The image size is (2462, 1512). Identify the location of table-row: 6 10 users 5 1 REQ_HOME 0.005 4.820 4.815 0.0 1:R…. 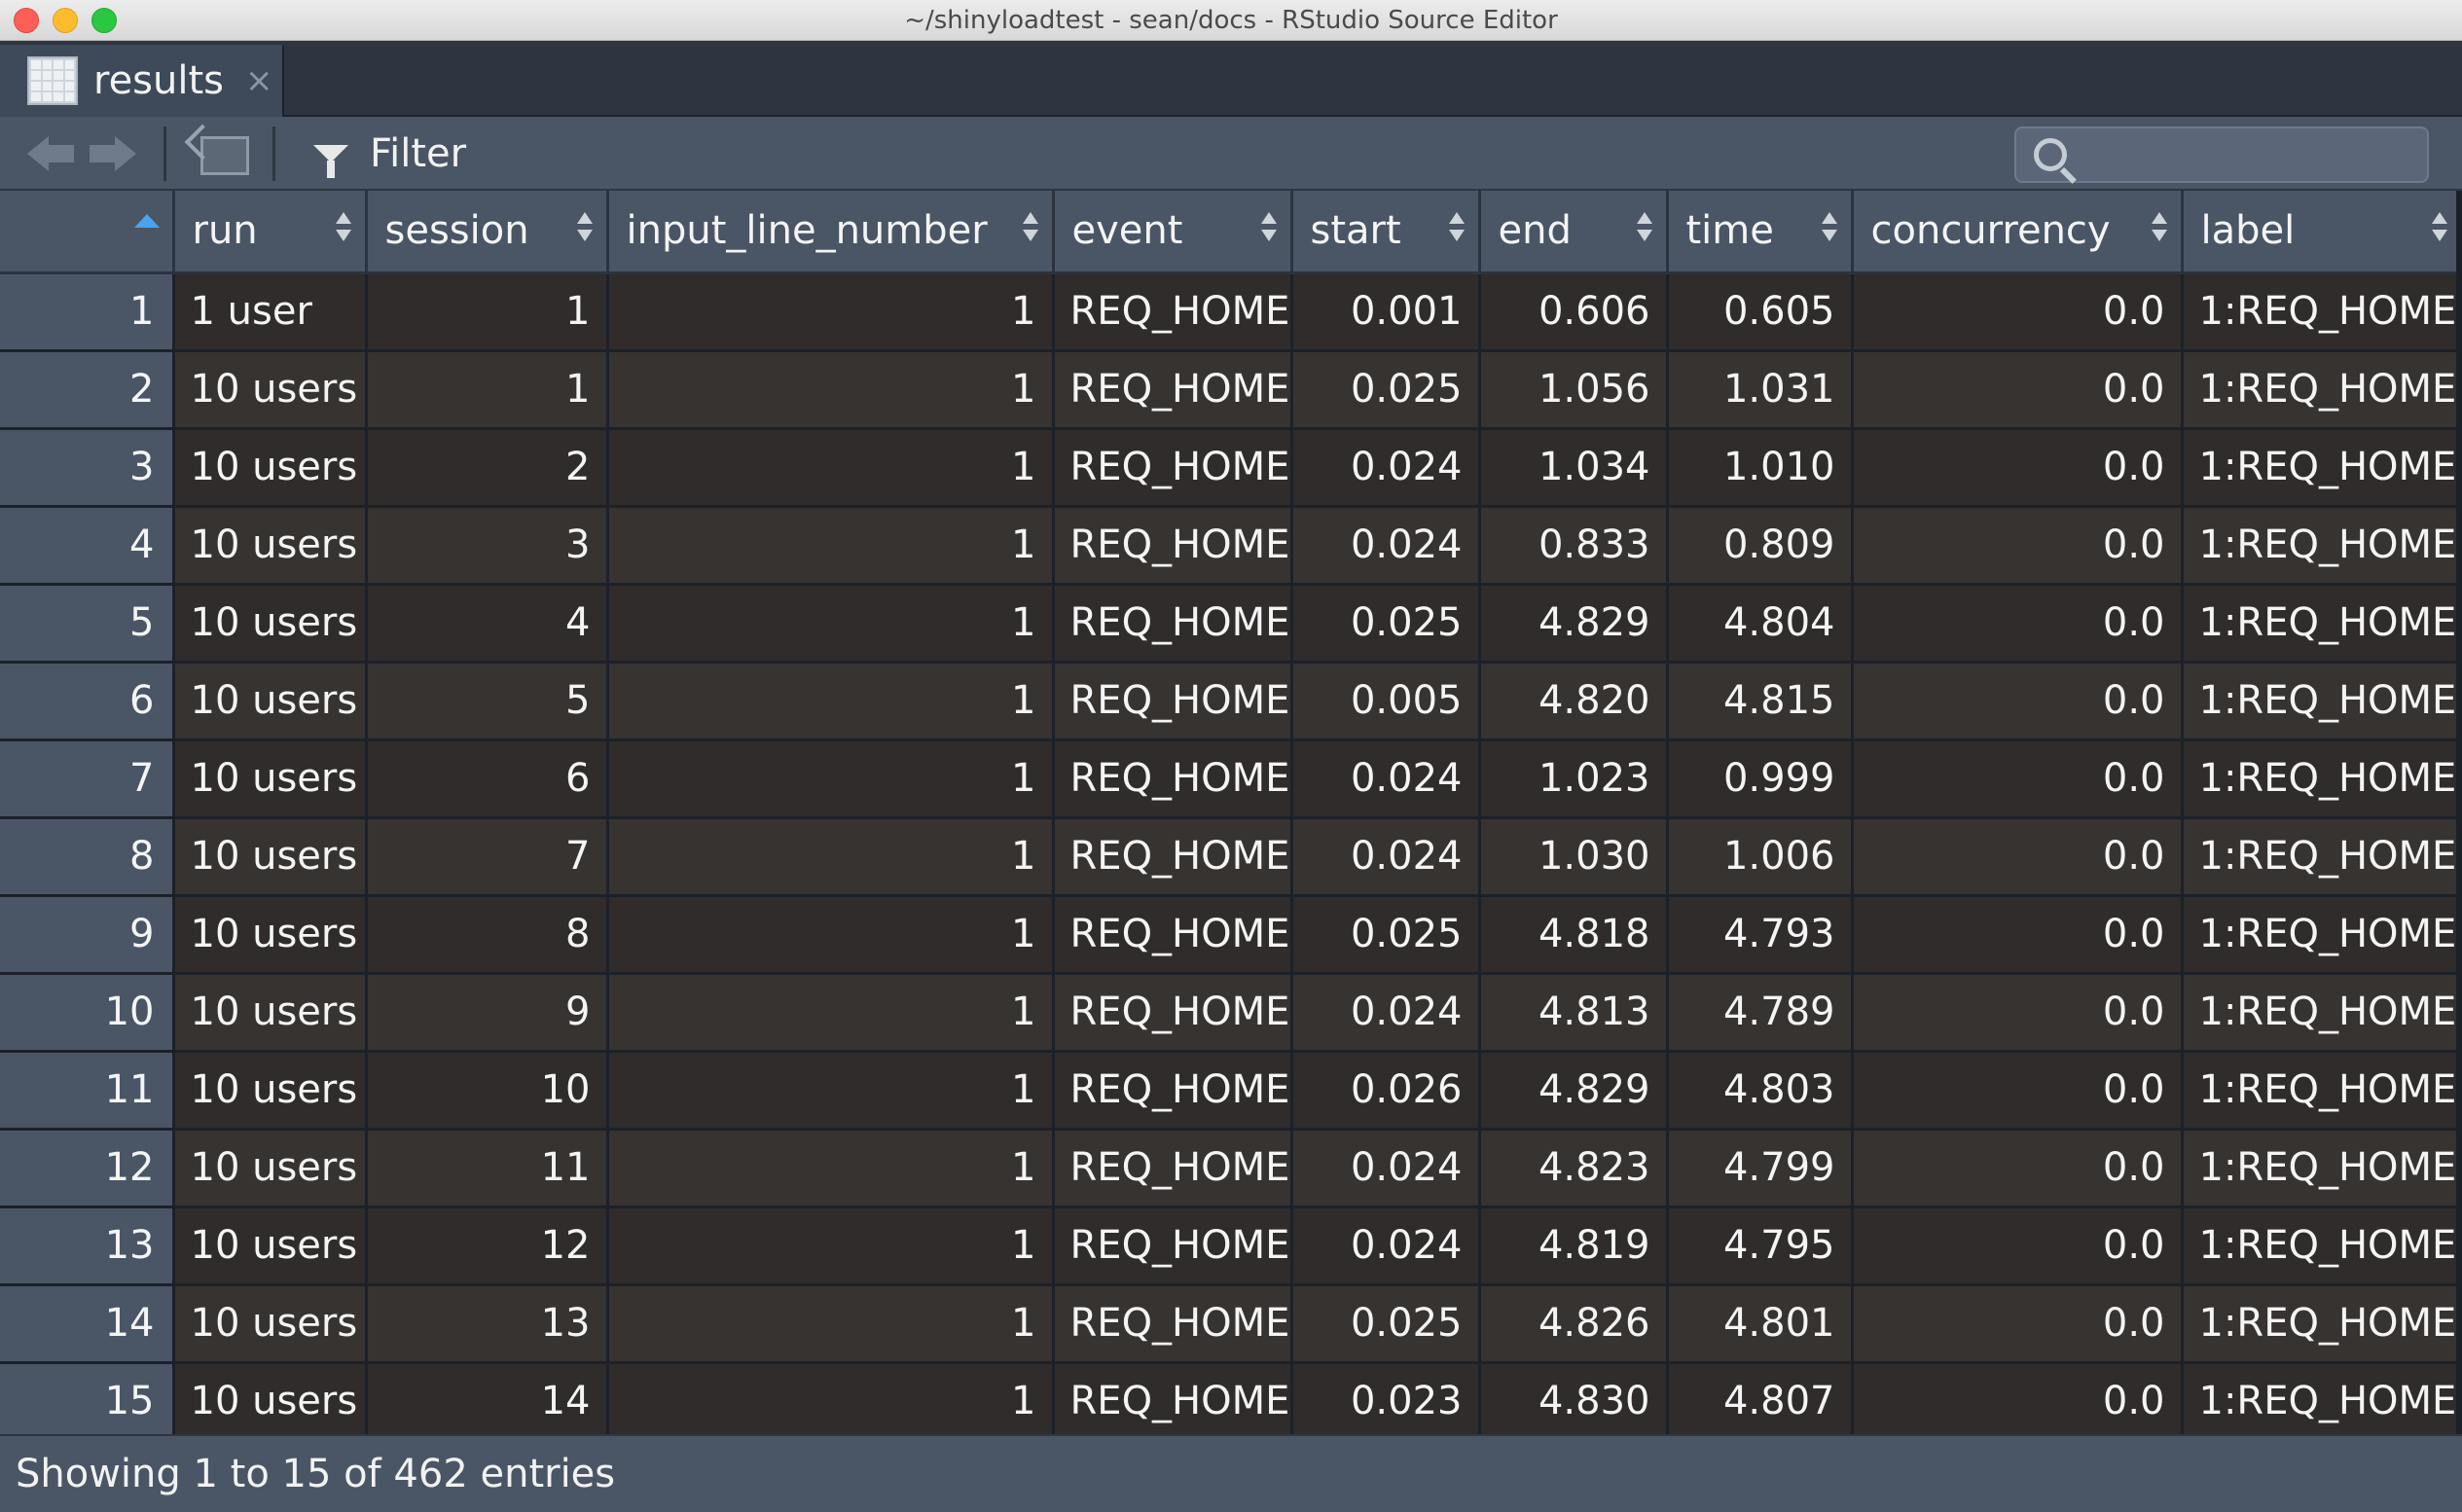
(1231, 701).